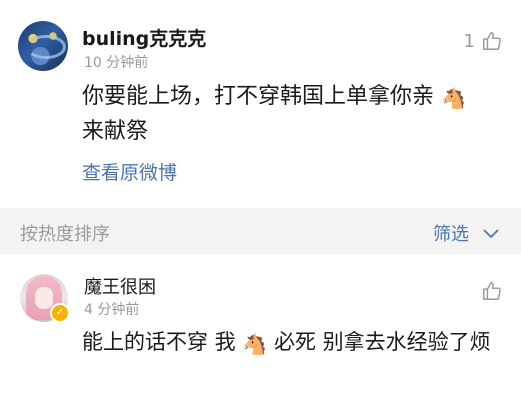 This screenshot has width=521, height=404. Describe the element at coordinates (469, 41) in the screenshot. I see `like-count: 1` at that location.